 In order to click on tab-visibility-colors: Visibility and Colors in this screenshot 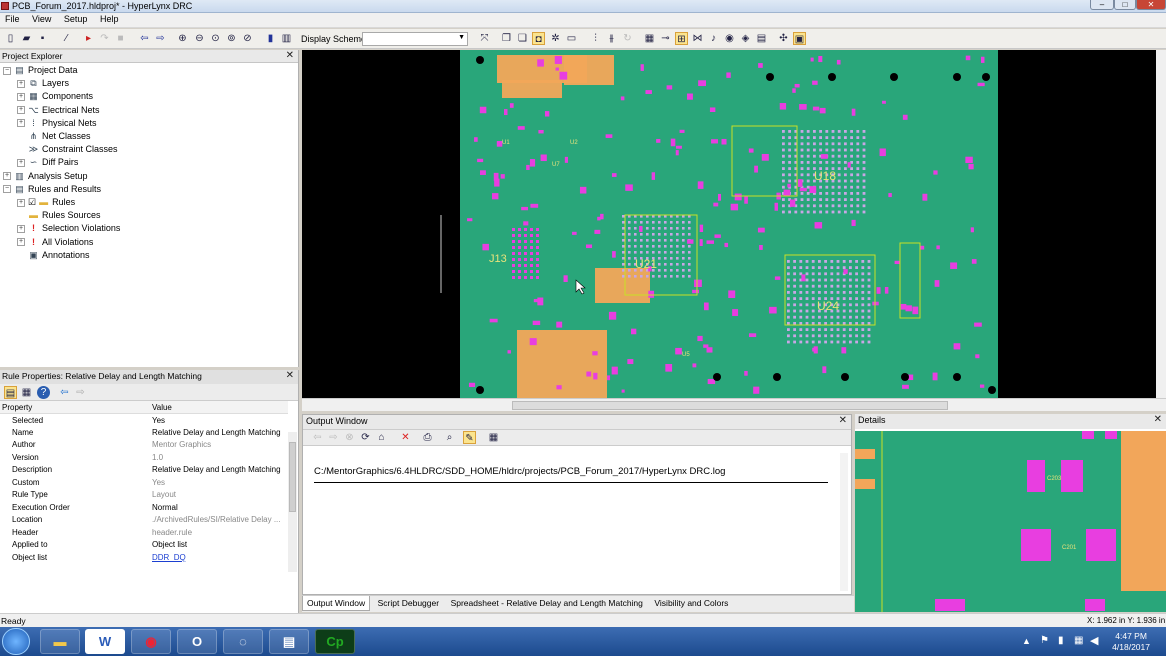, I will do `click(691, 603)`.